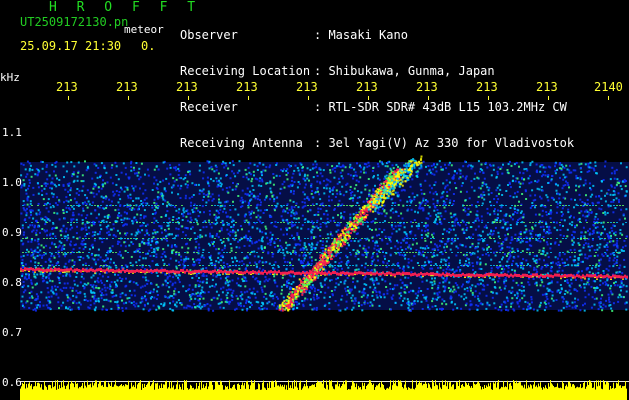 This screenshot has height=400, width=629. What do you see at coordinates (74, 22) in the screenshot?
I see `file-name: UT2509172130.pn` at bounding box center [74, 22].